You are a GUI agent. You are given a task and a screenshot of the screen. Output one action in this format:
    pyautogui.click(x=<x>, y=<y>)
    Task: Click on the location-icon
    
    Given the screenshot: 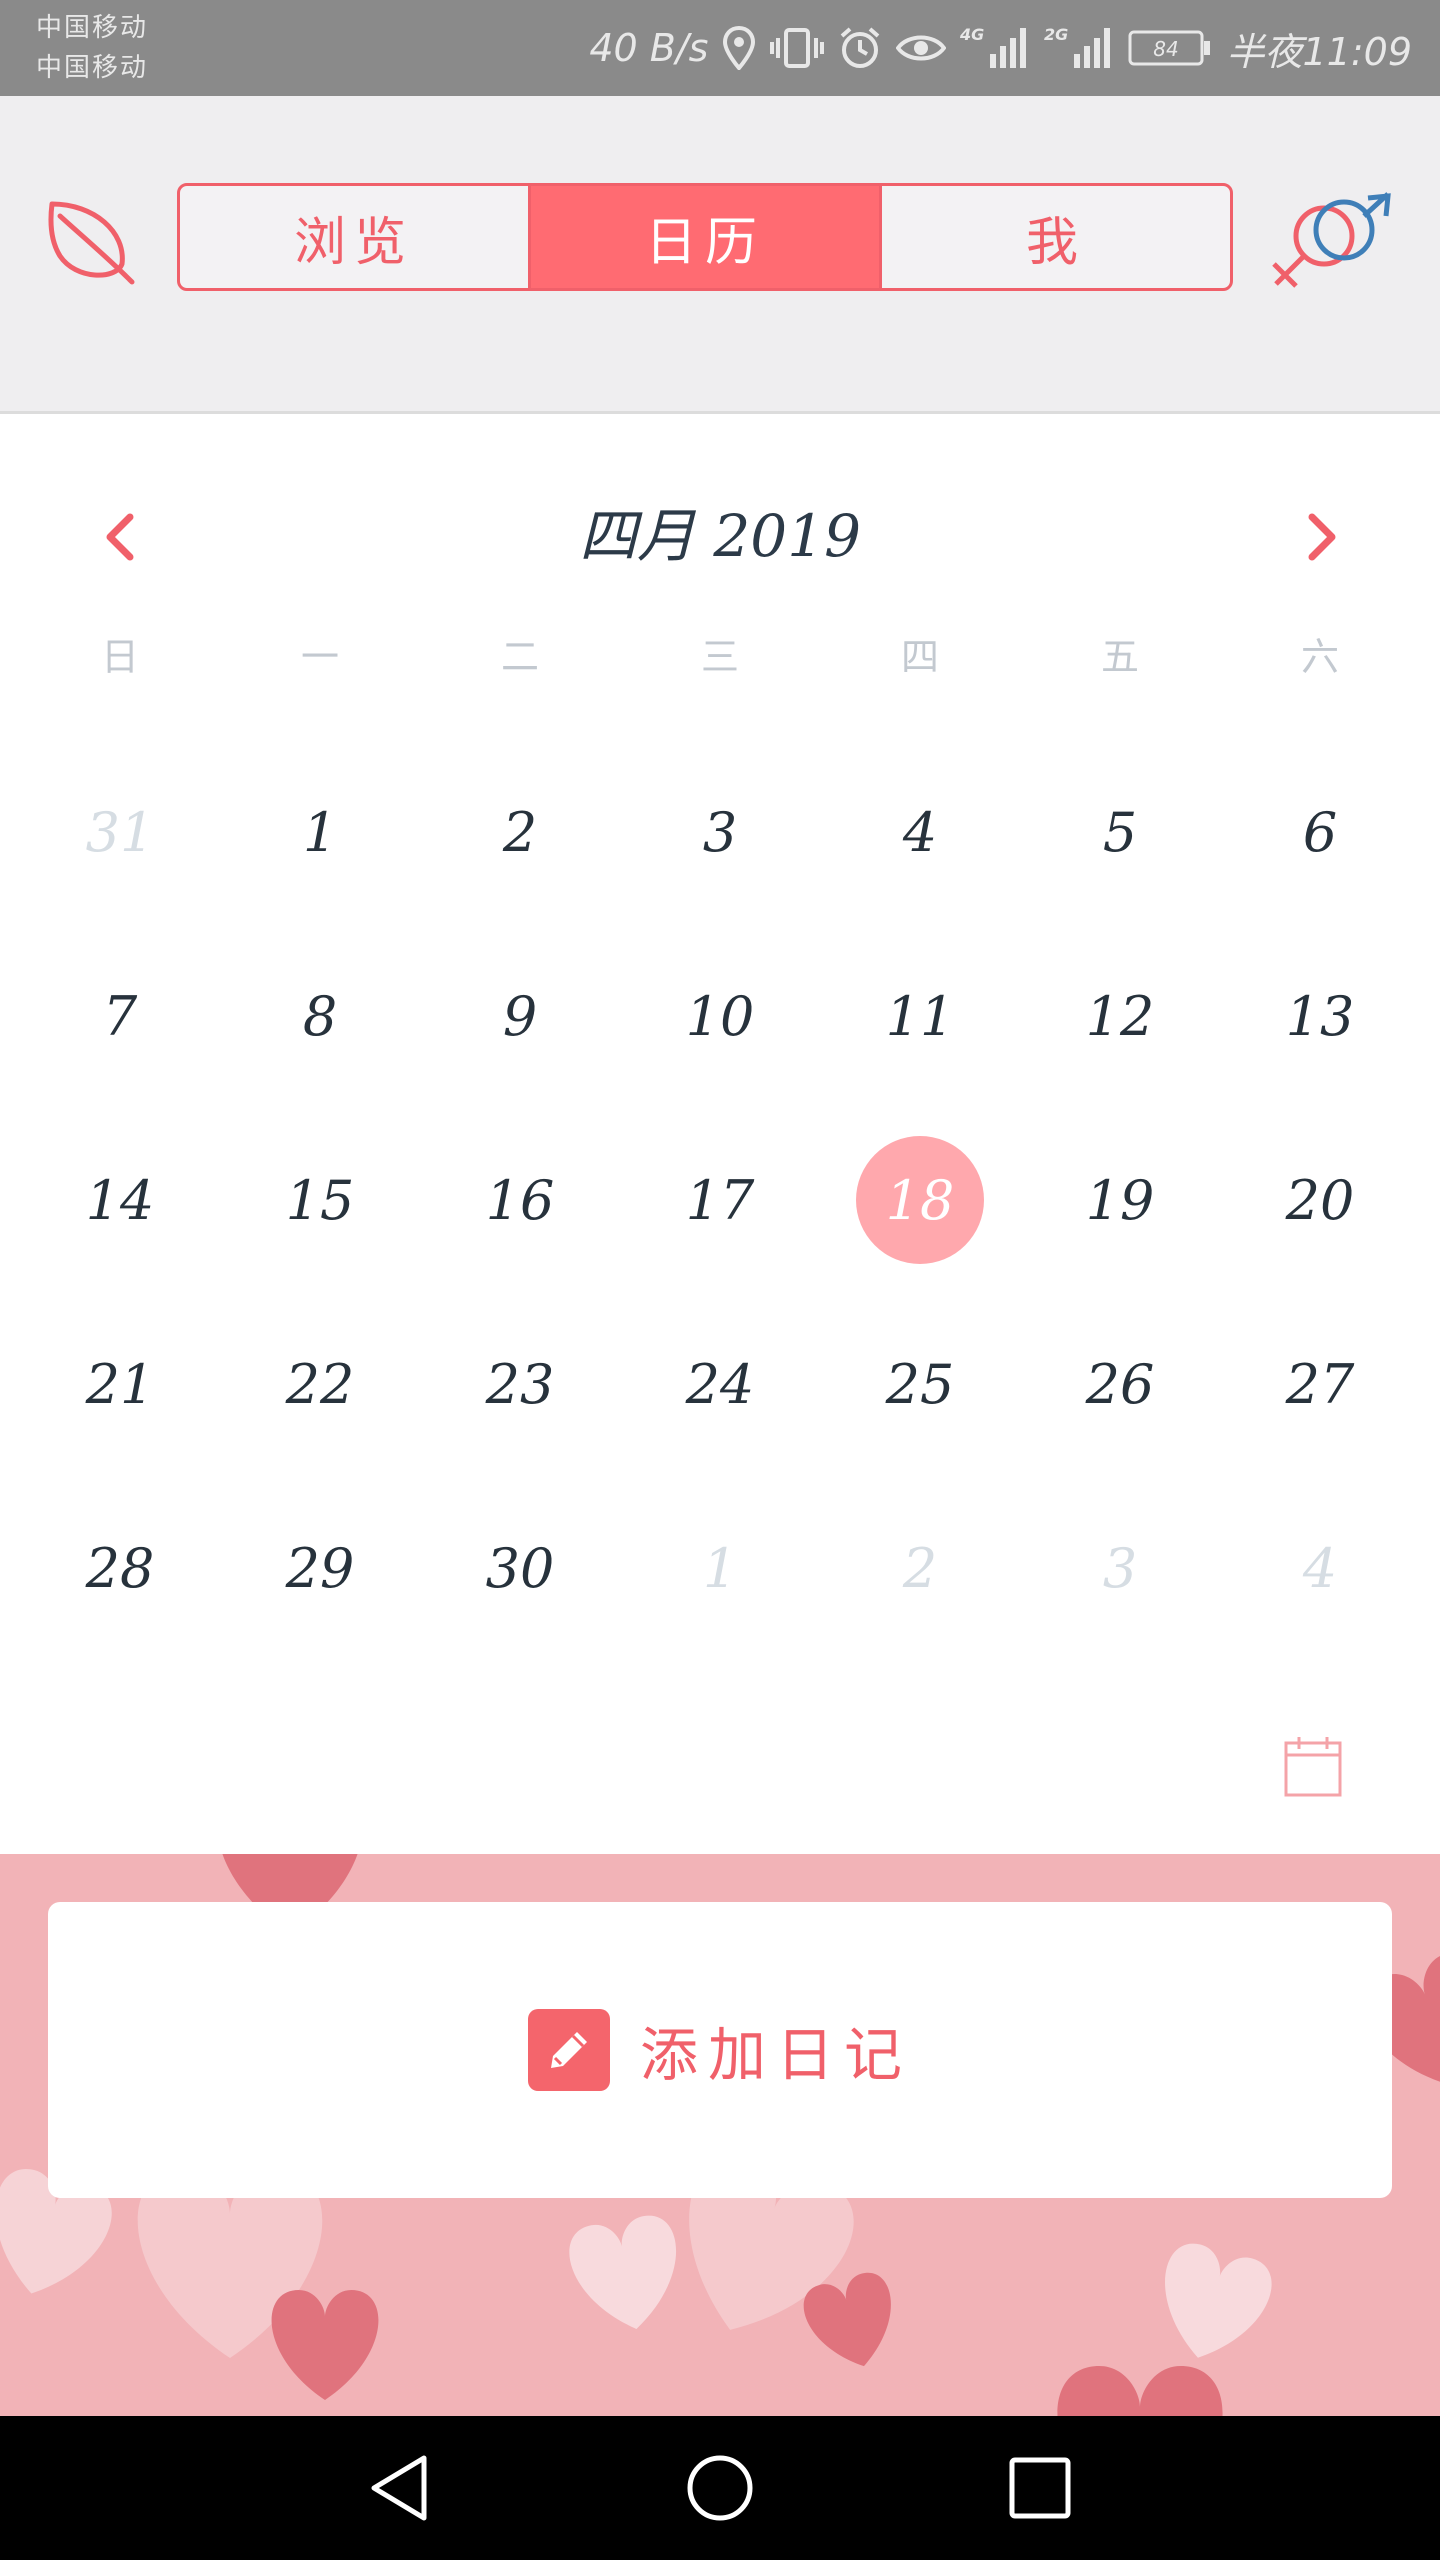 What is the action you would take?
    pyautogui.click(x=739, y=48)
    